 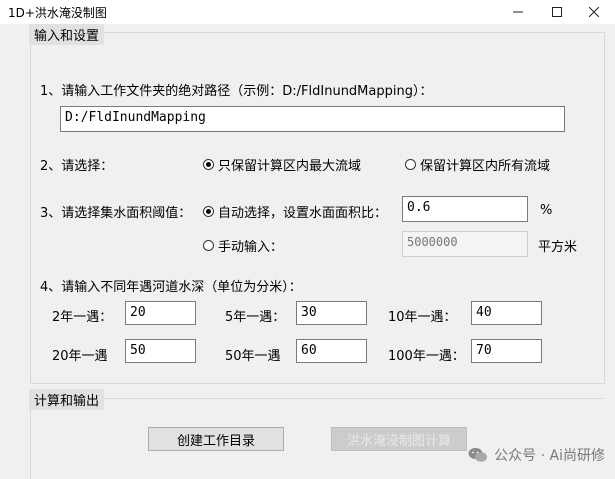 I want to click on return-period-5-label: 5年一遇：, so click(x=255, y=317).